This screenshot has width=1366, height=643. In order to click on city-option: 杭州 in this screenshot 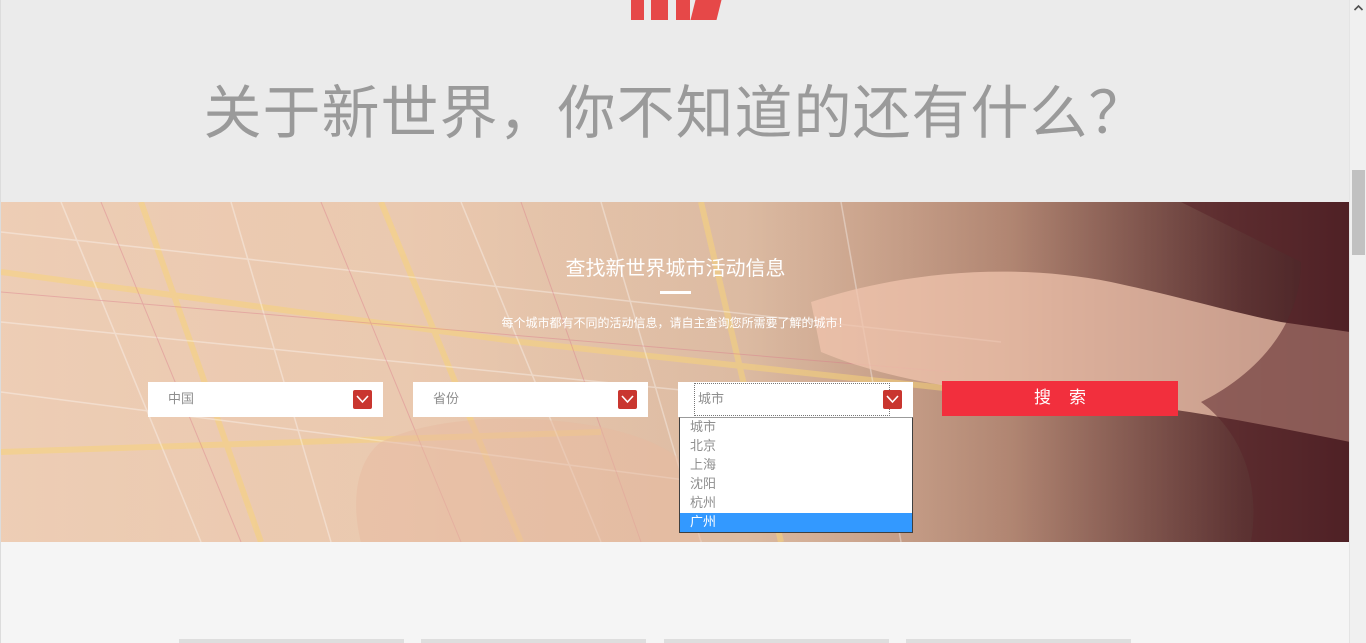, I will do `click(796, 503)`.